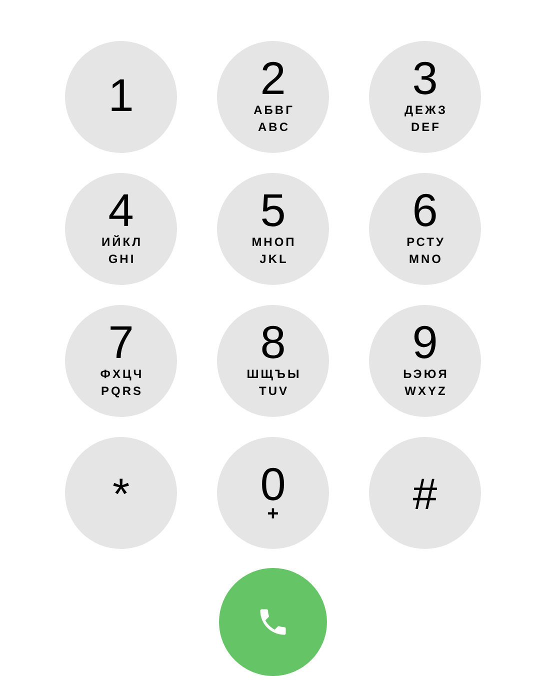 The image size is (546, 700). I want to click on dial-key: 7 ФХЦЧ PQRS, so click(121, 361).